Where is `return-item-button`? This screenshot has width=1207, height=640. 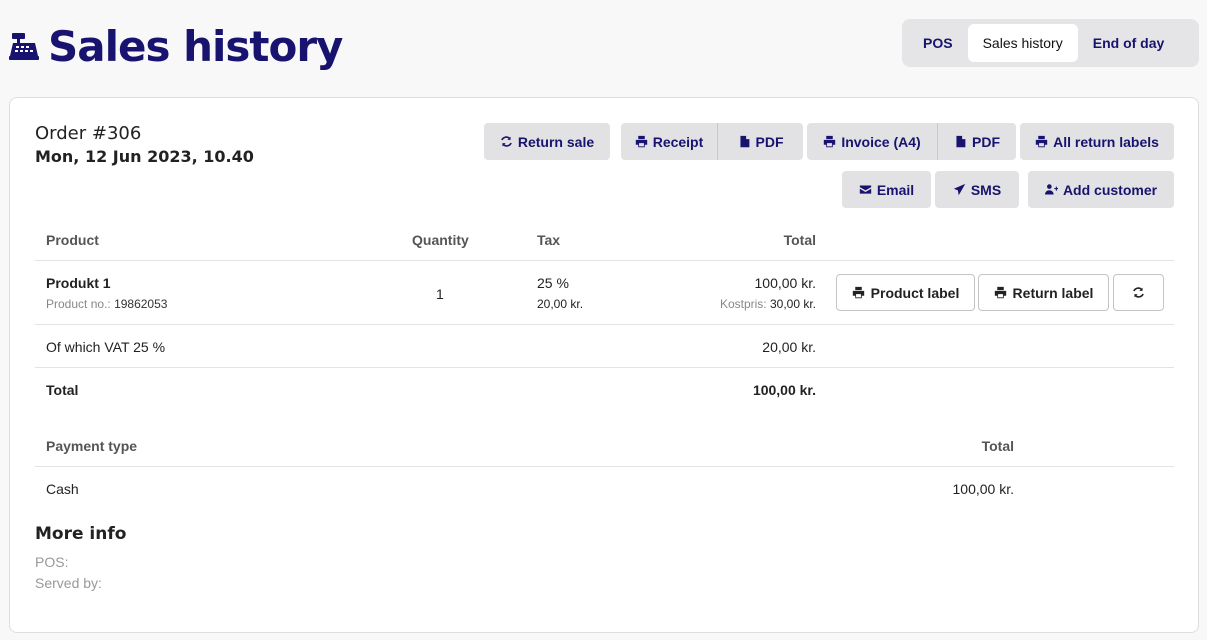
return-item-button is located at coordinates (1138, 292).